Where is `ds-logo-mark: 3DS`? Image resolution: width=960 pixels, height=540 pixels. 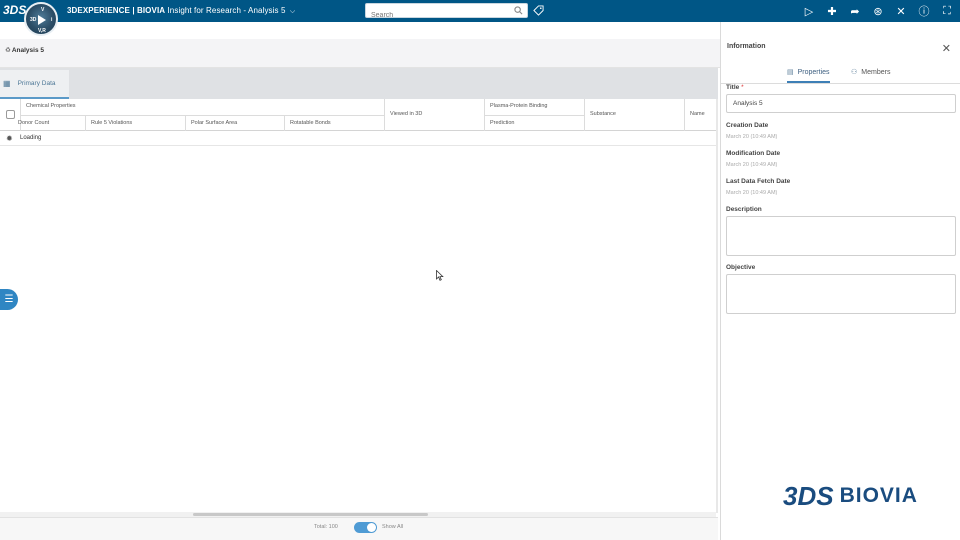 ds-logo-mark: 3DS is located at coordinates (808, 496).